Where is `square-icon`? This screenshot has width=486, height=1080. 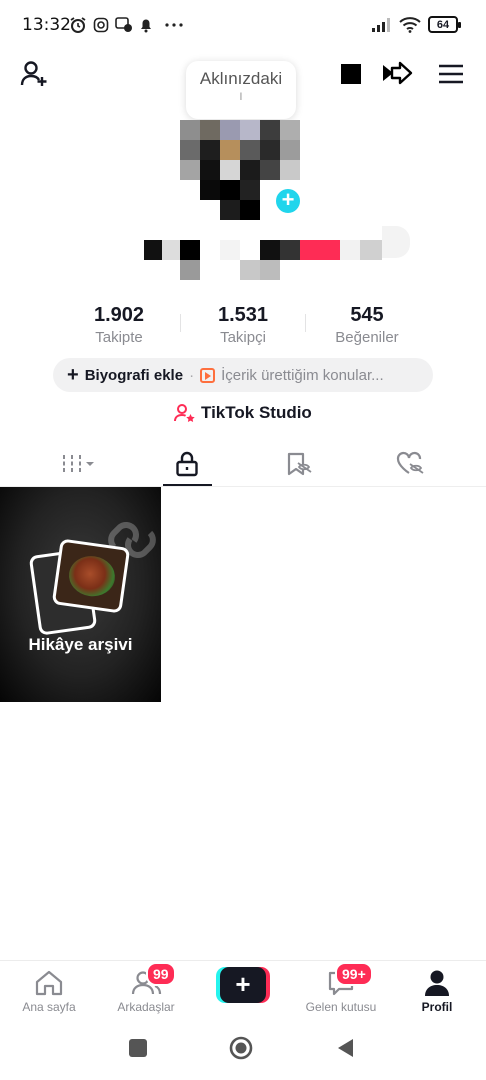
square-icon is located at coordinates (351, 74).